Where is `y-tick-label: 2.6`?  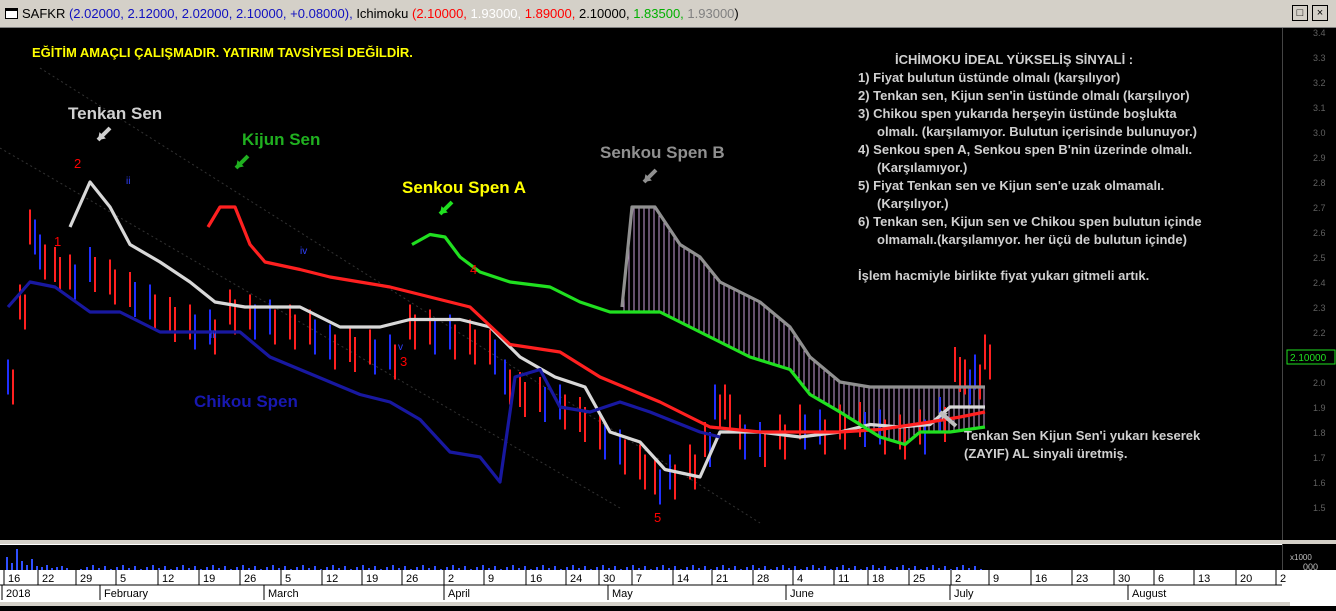 y-tick-label: 2.6 is located at coordinates (1319, 233).